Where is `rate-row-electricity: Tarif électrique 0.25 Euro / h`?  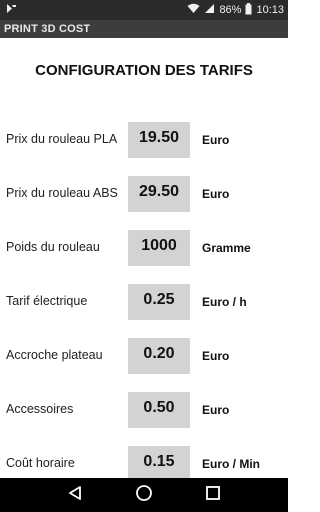 rate-row-electricity: Tarif électrique 0.25 Euro / h is located at coordinates (144, 302).